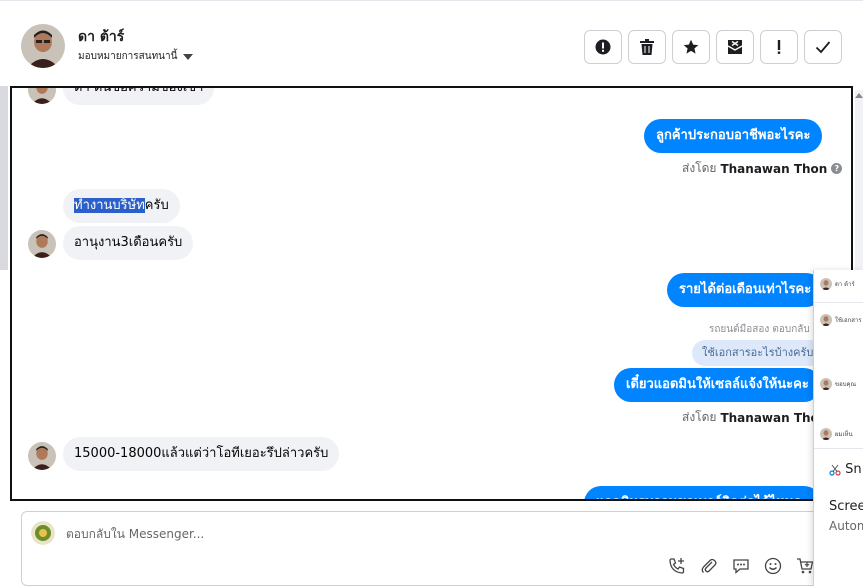 Image resolution: width=863 pixels, height=586 pixels. I want to click on incoming-message: 15000-18000แล้วแต่ว่าโอทีเยอะรึปล่าวครับ, so click(201, 454).